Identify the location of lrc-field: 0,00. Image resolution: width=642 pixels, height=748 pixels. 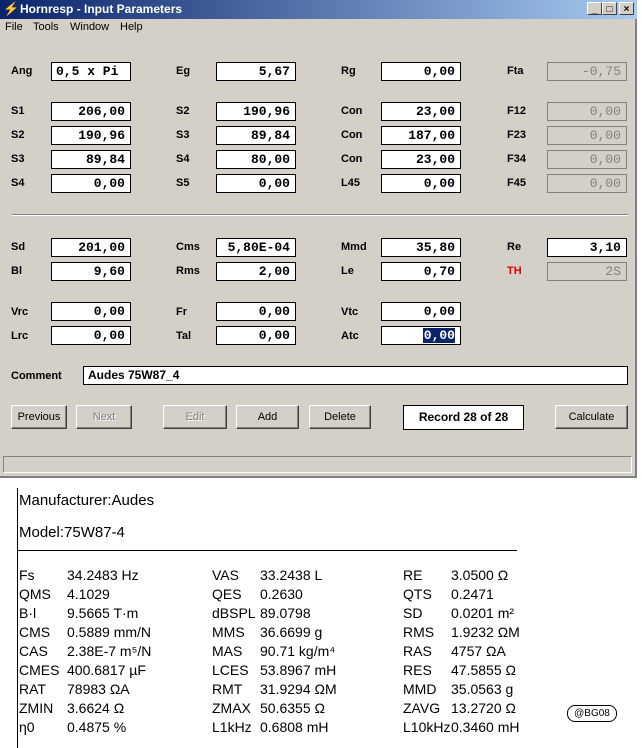
(91, 335).